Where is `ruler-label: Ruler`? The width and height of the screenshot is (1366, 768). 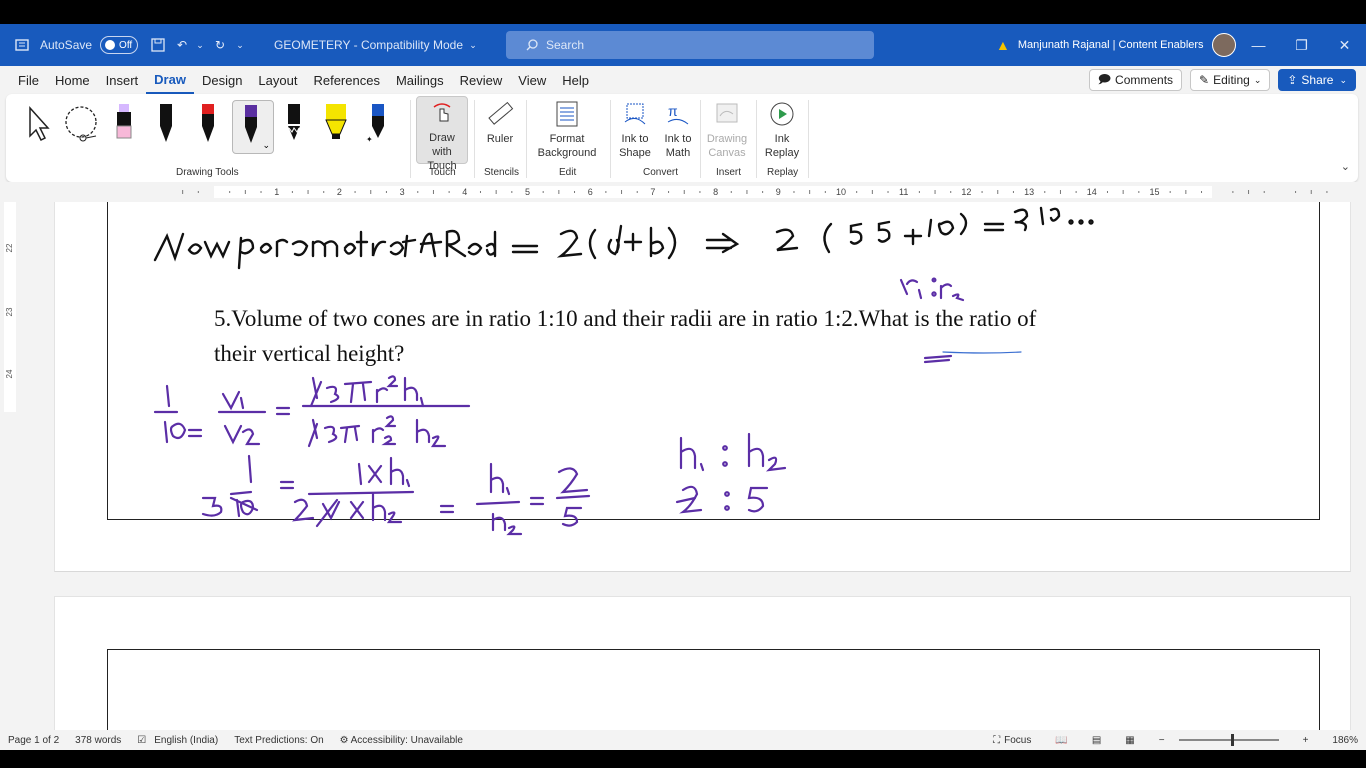
ruler-label: Ruler is located at coordinates (500, 139).